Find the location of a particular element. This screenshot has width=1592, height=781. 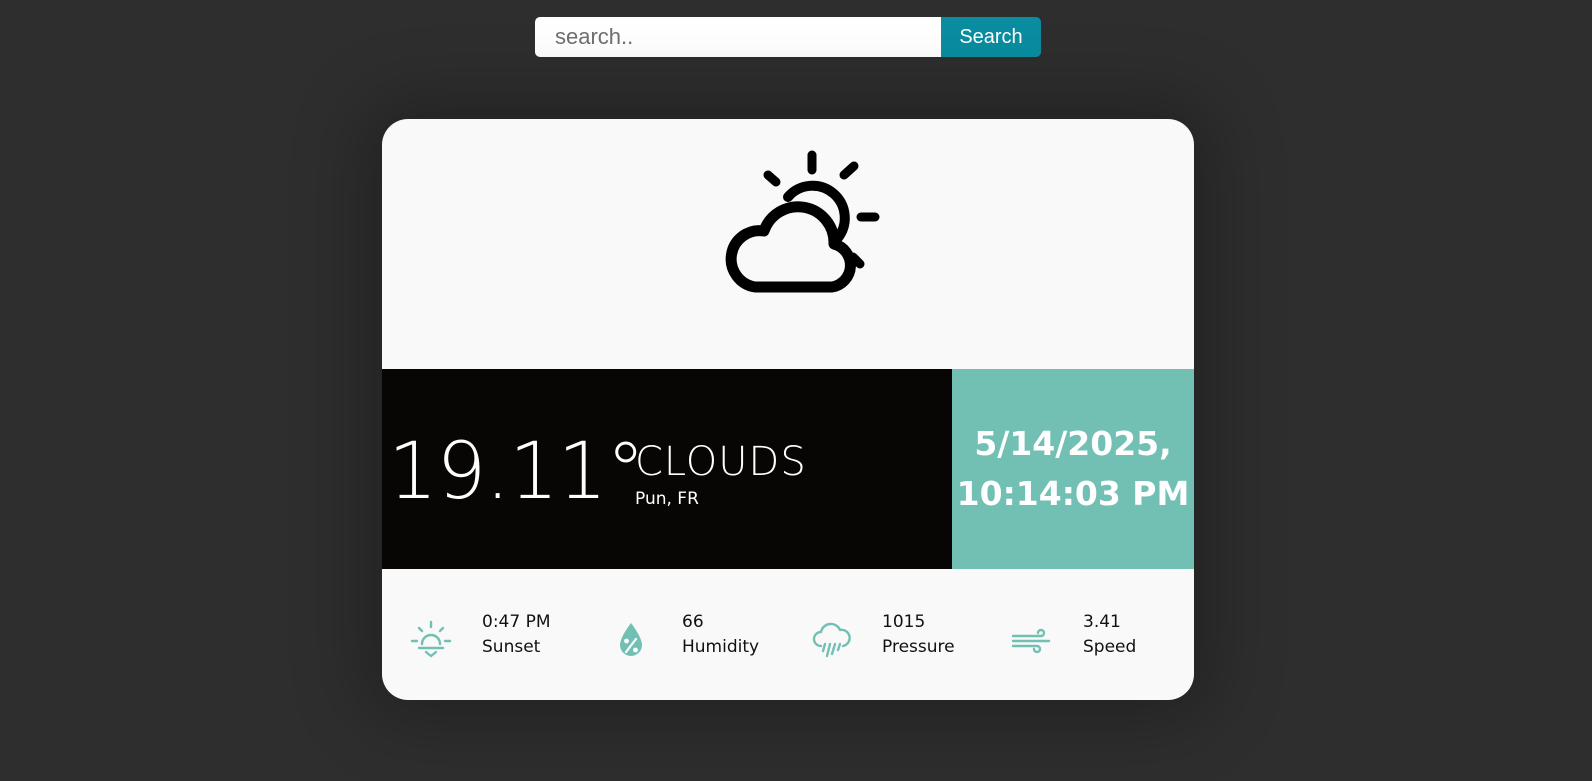

sunset-icon is located at coordinates (431, 639).